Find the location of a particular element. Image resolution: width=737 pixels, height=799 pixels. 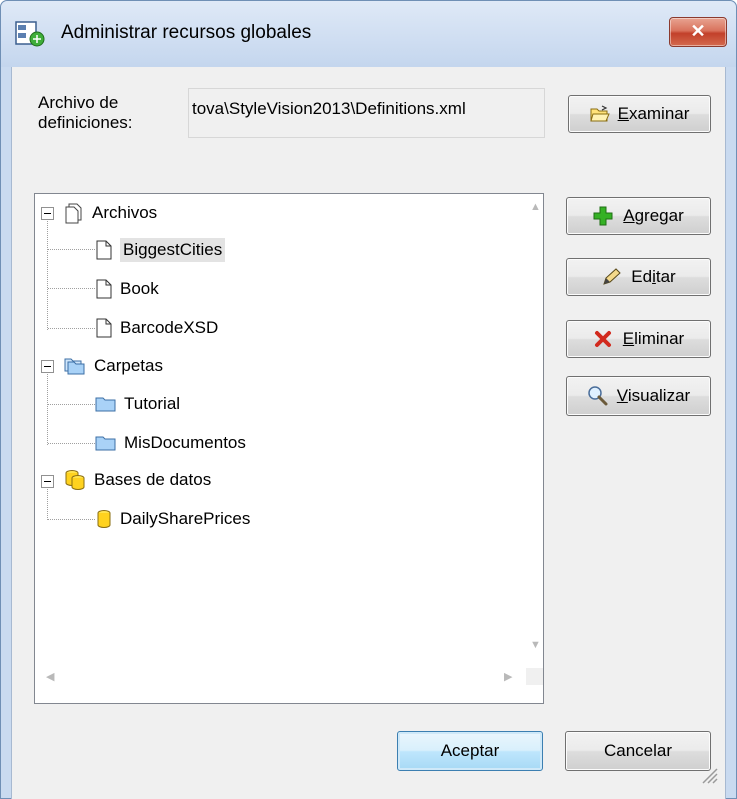

tree-item-misdocumentos: MisDocumentos is located at coordinates (170, 443).